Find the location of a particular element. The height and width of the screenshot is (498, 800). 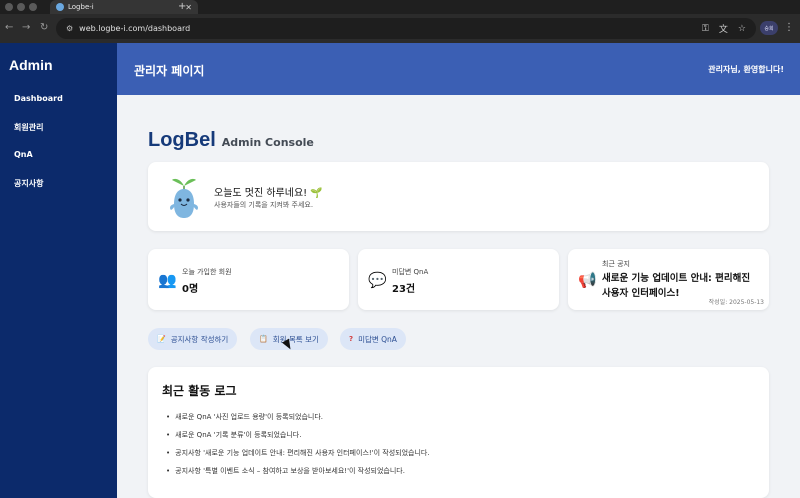

greeting-card: 오늘도 멋진 하루네요! 🌱 사용자들의 기록을 지켜봐 주세요. is located at coordinates (458, 196).